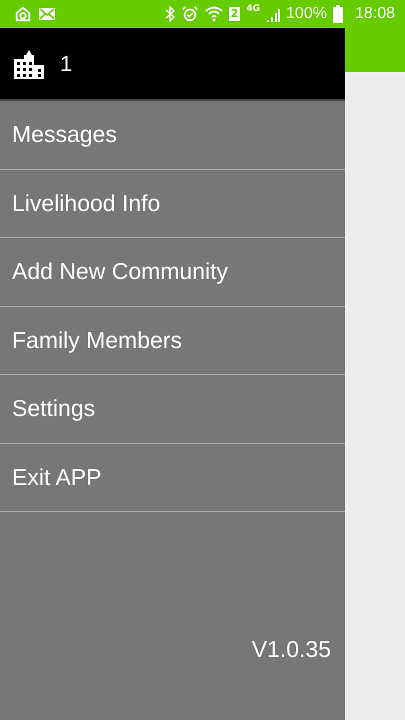 The image size is (405, 720). I want to click on alarm-icon, so click(189, 14).